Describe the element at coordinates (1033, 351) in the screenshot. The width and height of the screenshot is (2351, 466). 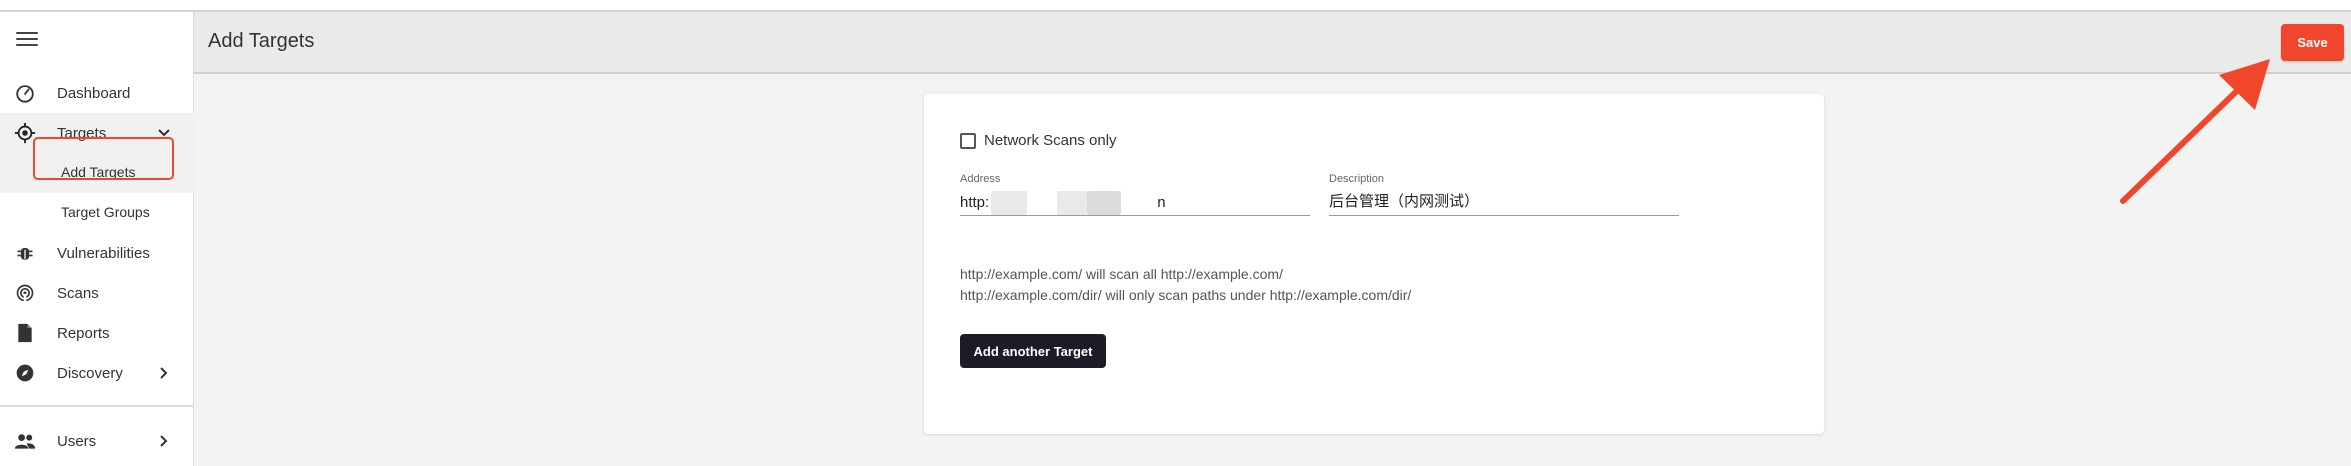
I see `add-another-target-button: Add another Target` at that location.